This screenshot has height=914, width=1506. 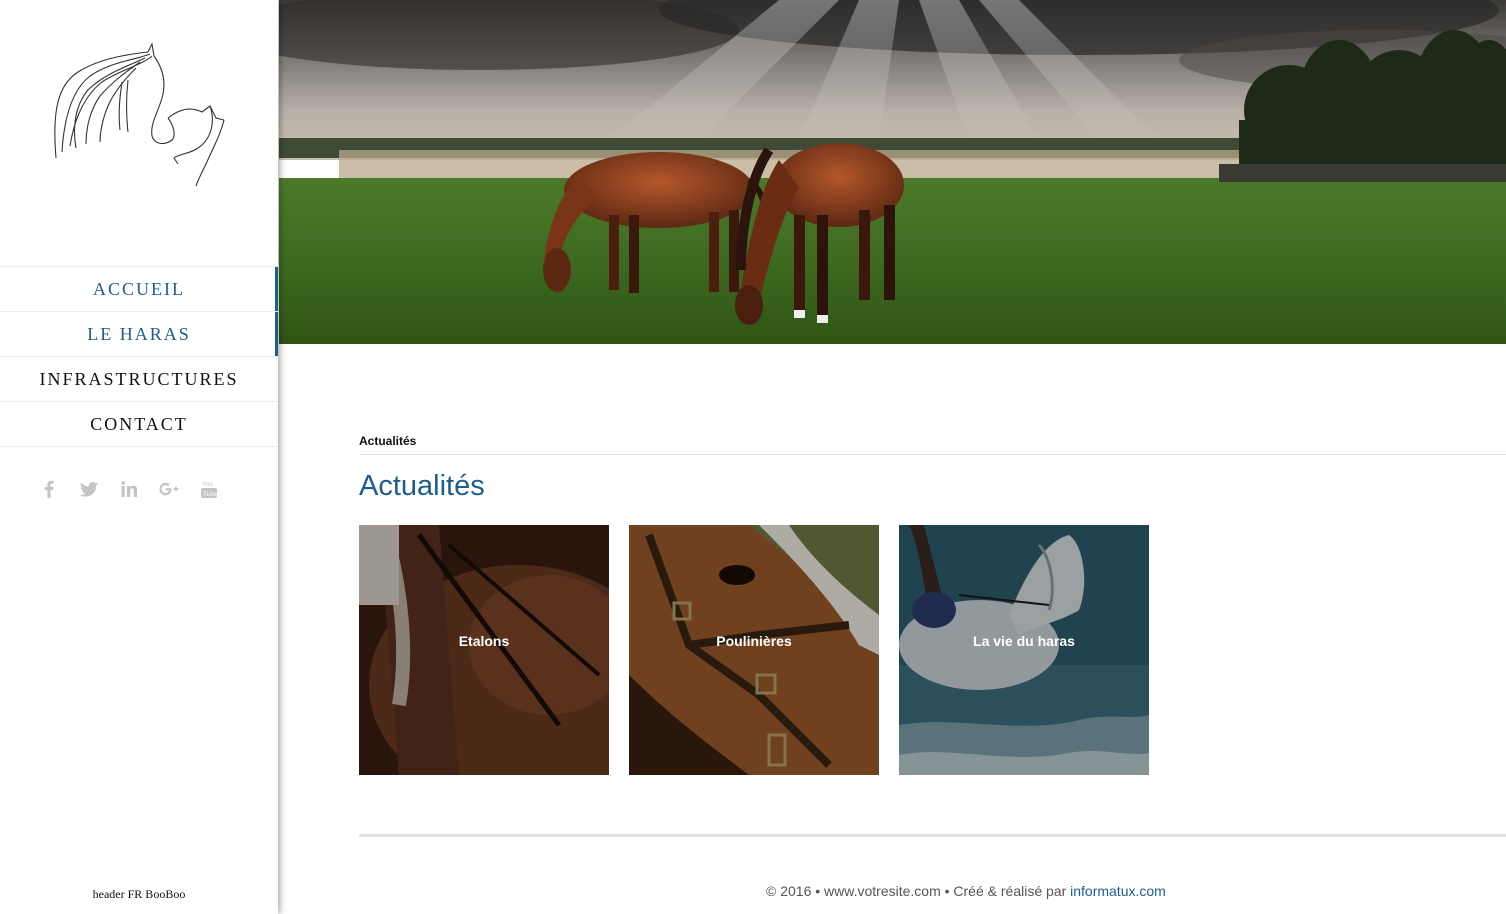 I want to click on youtube-icon: You Tube, so click(x=209, y=489).